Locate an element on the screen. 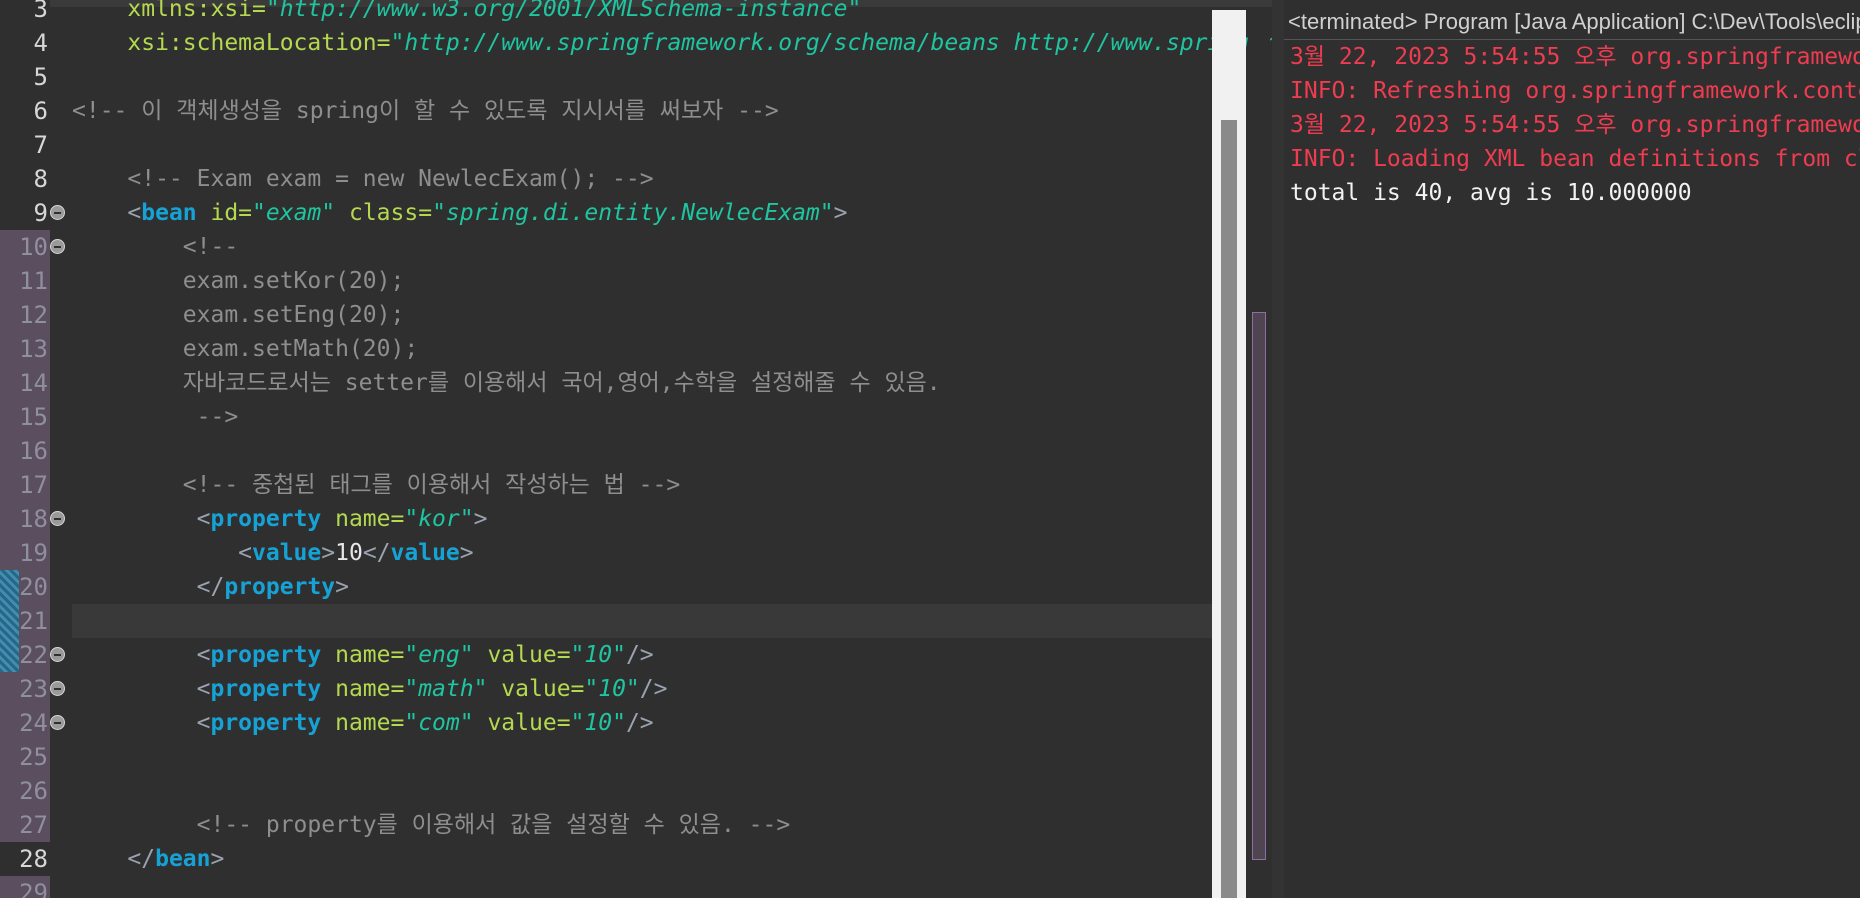 This screenshot has width=1860, height=898. code-line: </bean> is located at coordinates (148, 859).